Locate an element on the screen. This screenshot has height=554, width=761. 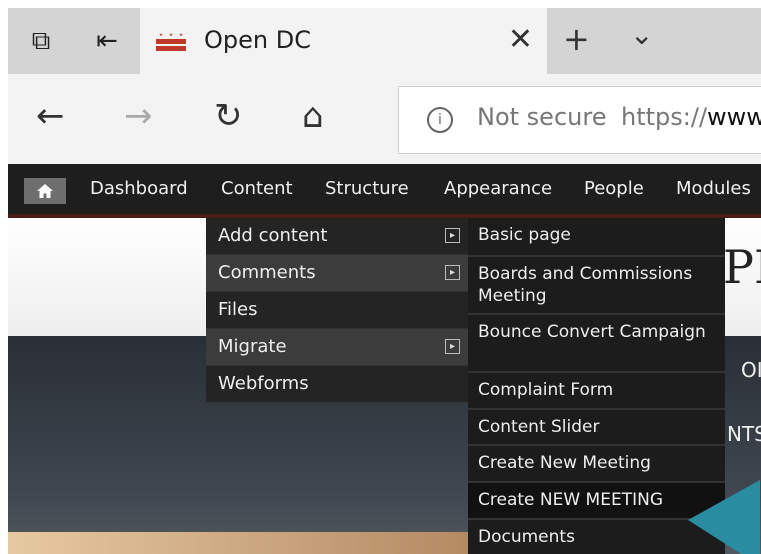
security-label: Not secure is located at coordinates (542, 117).